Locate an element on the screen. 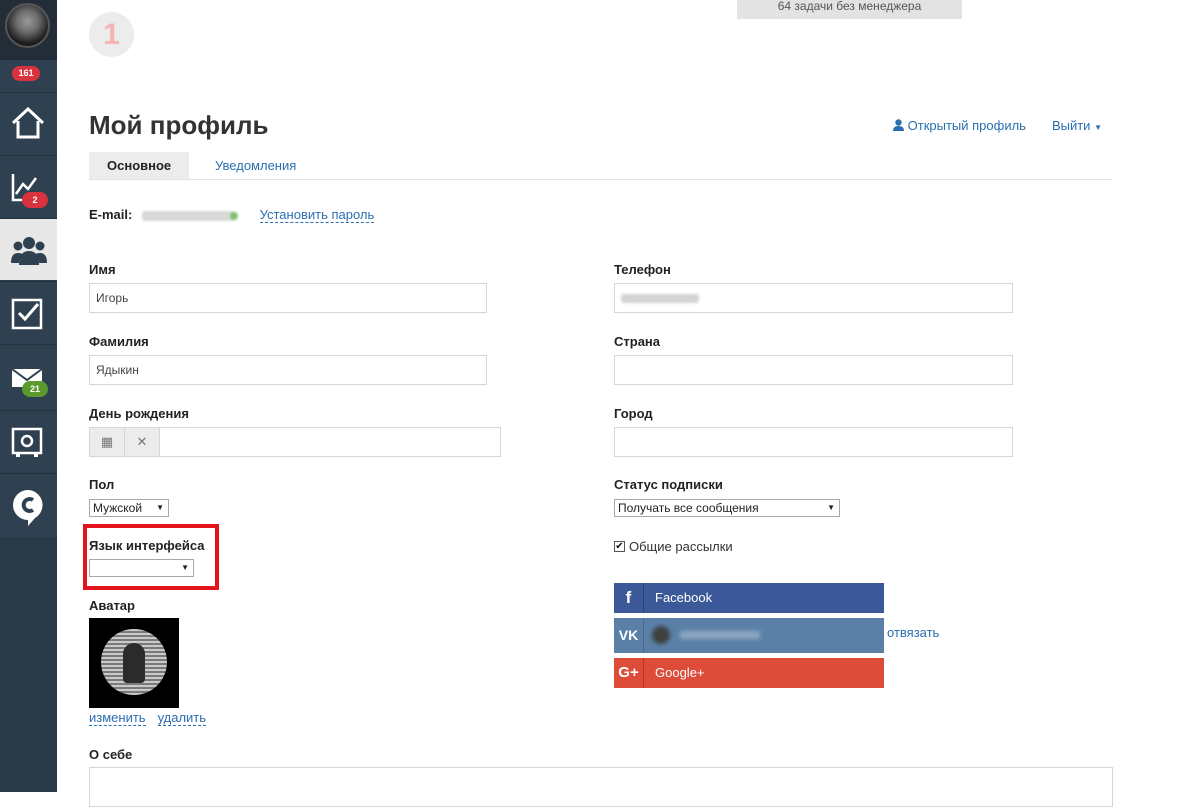 This screenshot has width=1200, height=807. city-label: Город is located at coordinates (633, 413).